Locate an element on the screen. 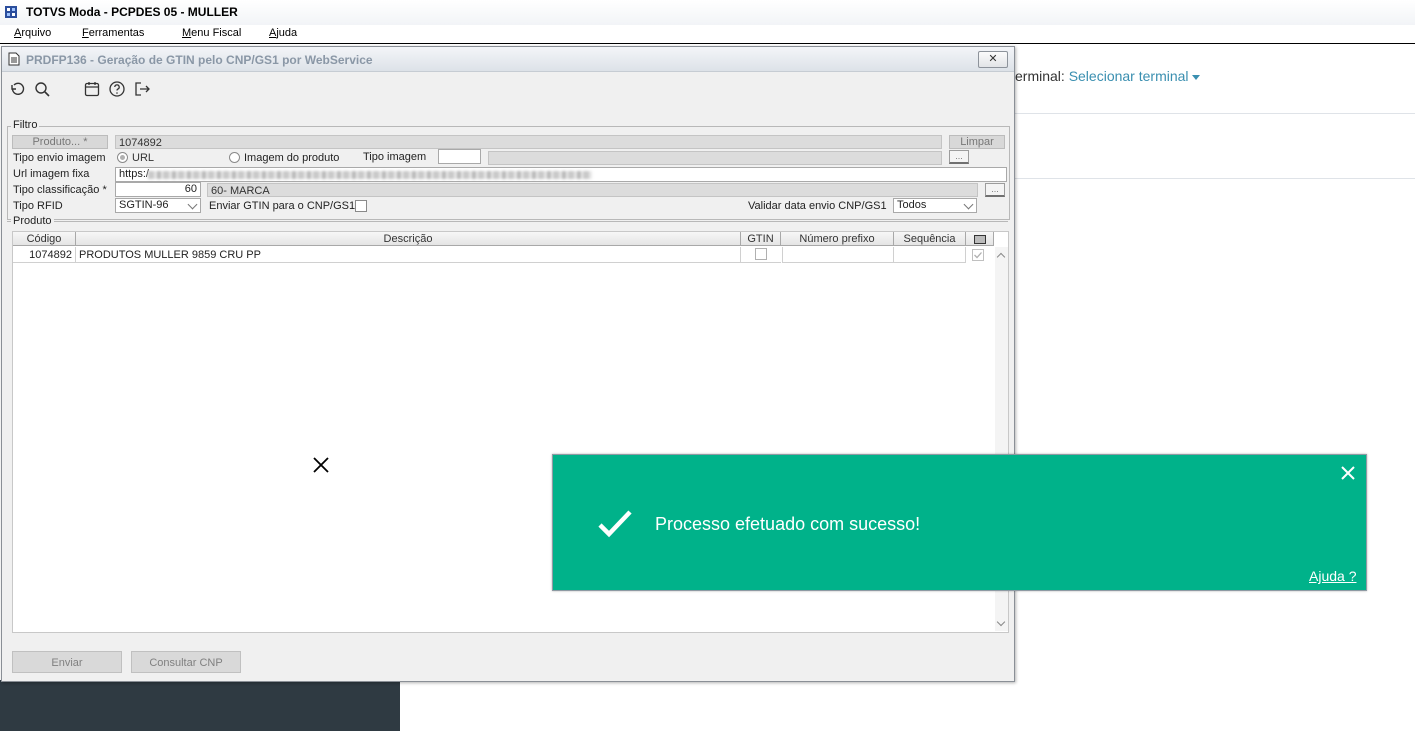 The height and width of the screenshot is (731, 1415). select-all-icon is located at coordinates (979, 239).